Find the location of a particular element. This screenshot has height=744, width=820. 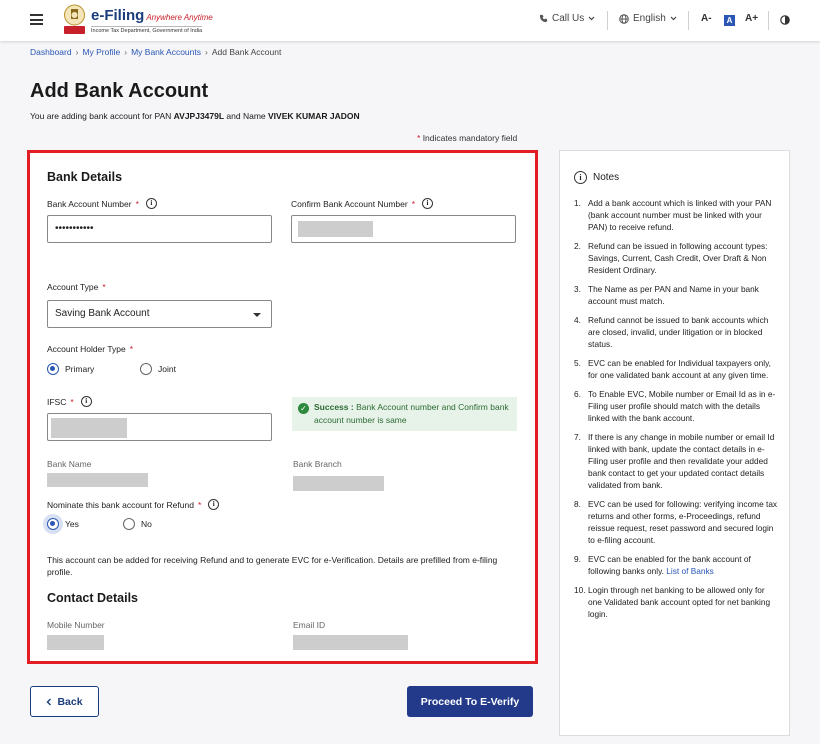

breadcrumb-my-bank-accounts: My Bank Accounts is located at coordinates (166, 52).